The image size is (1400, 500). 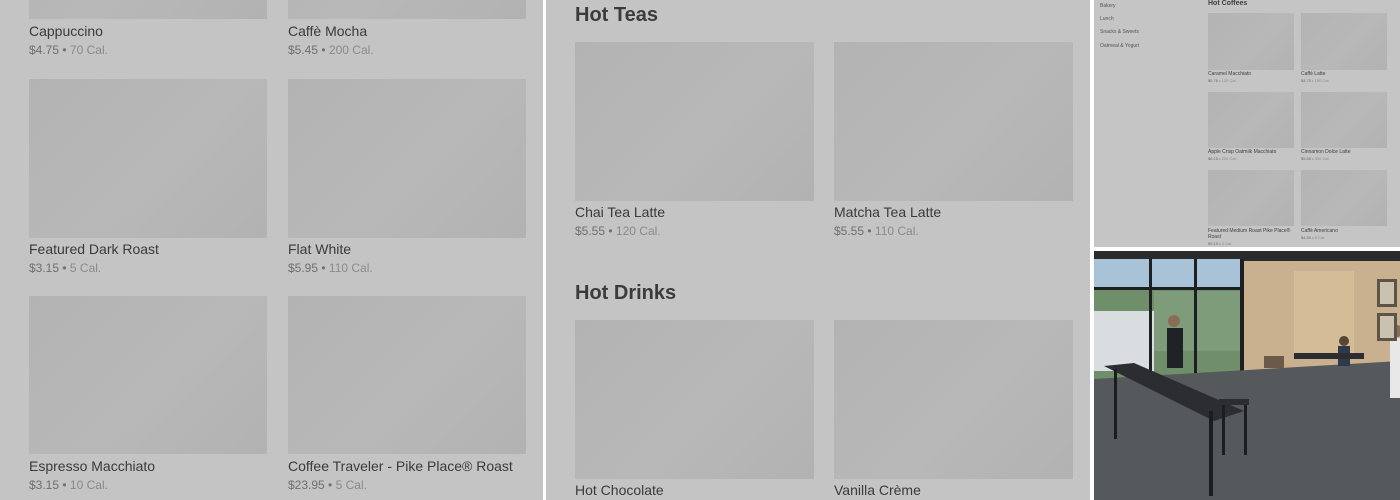 I want to click on item-calories: 70 Cal., so click(x=88, y=50).